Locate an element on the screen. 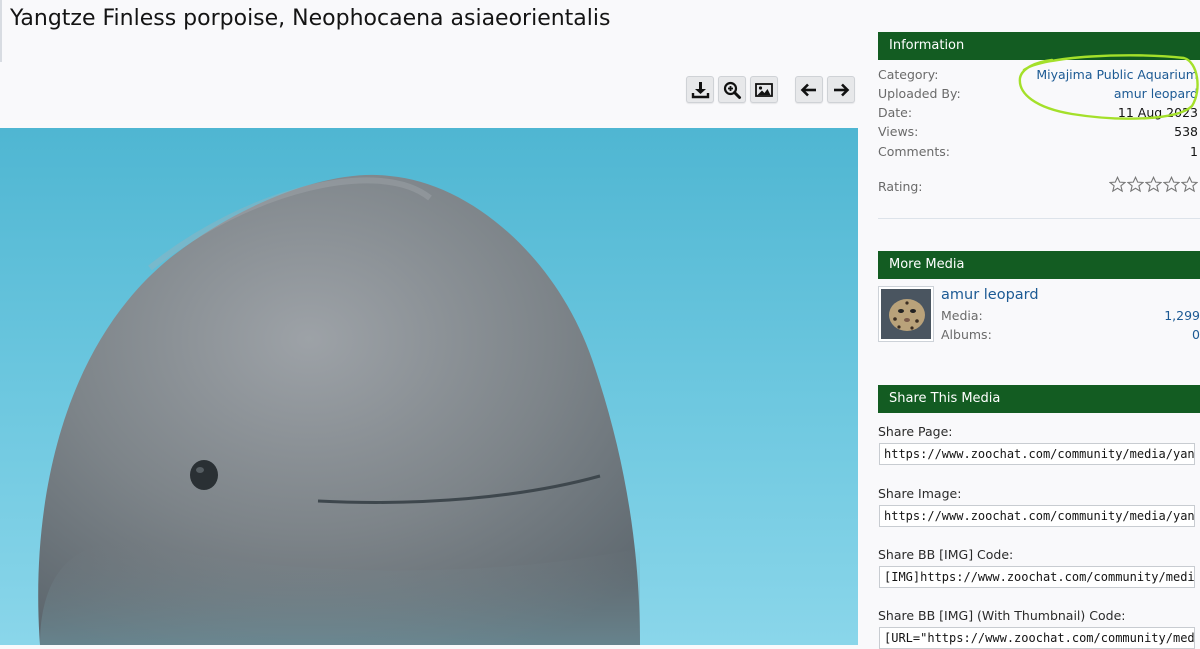  rating-stars is located at coordinates (1153, 184).